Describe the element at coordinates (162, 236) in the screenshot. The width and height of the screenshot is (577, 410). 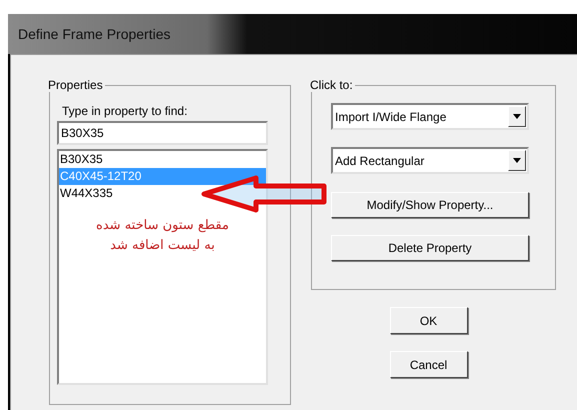
I see `annotation-text: مقطع ستون ساخته شده به لیست اضافه شد` at that location.